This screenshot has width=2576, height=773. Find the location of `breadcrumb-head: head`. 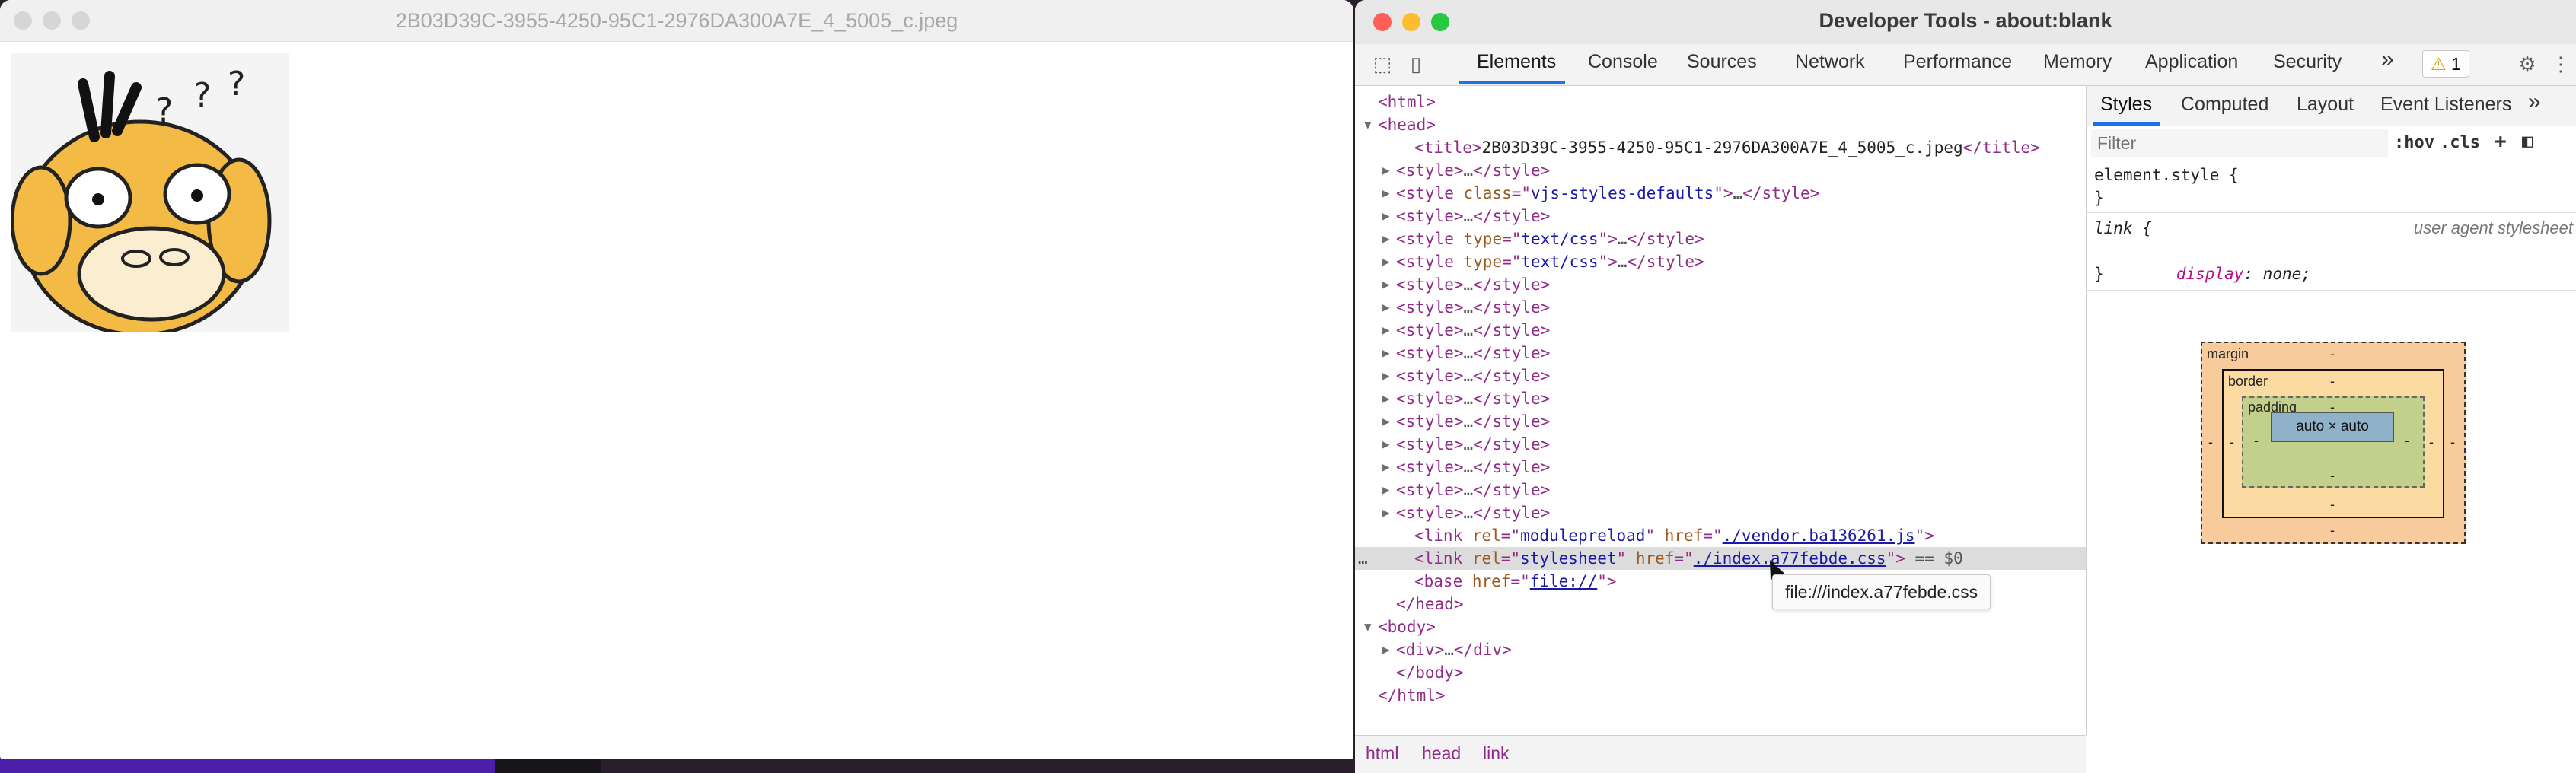

breadcrumb-head: head is located at coordinates (1441, 753).